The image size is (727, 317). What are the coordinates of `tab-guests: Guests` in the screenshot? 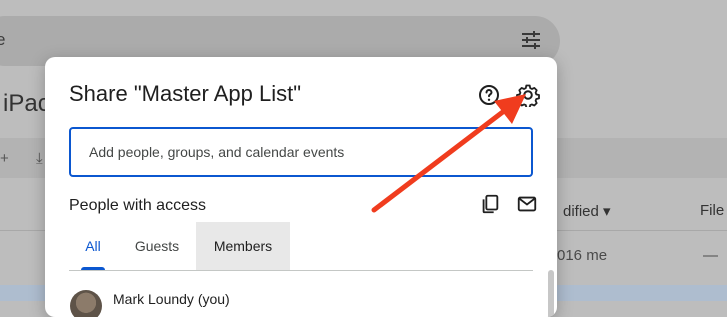 It's located at (157, 246).